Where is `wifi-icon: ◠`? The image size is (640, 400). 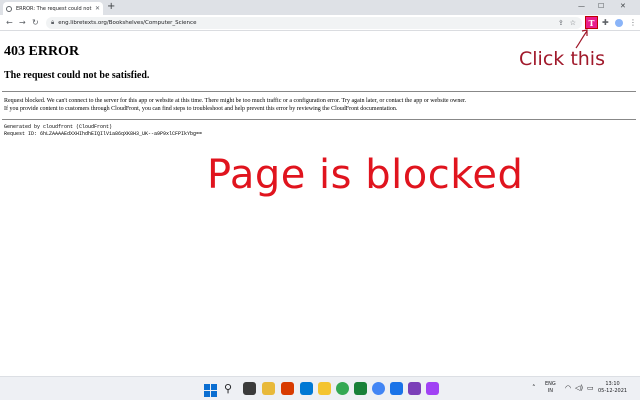
wifi-icon: ◠ is located at coordinates (568, 388).